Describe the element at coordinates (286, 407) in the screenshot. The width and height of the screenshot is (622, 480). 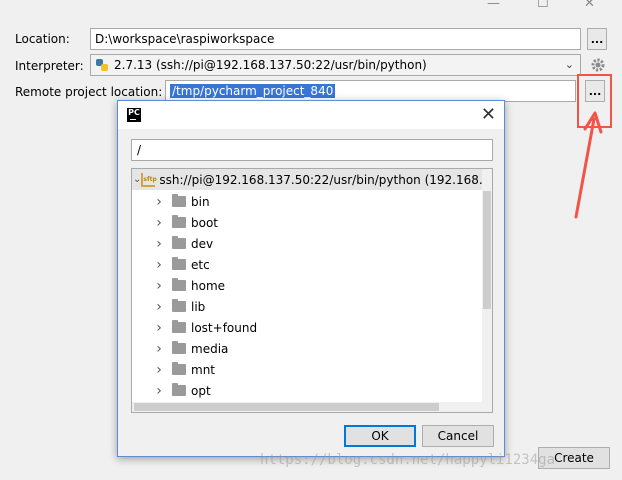
I see `horizontal-scroll-thumb` at that location.